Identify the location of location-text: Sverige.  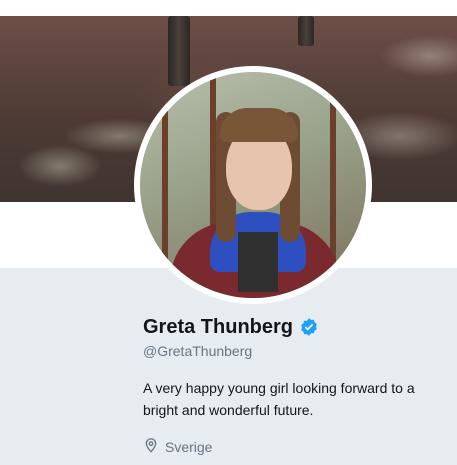
(189, 447).